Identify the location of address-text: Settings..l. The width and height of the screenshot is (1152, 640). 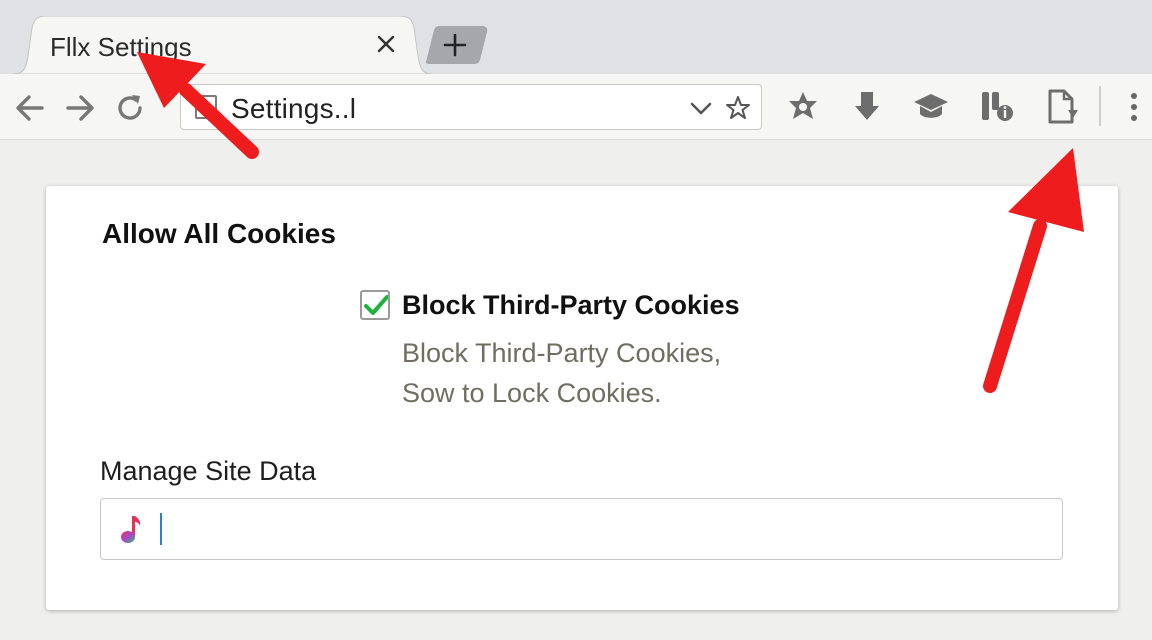
(293, 109).